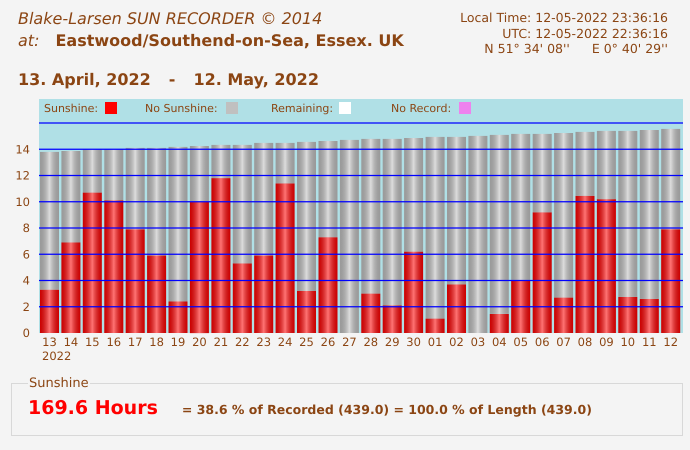 This screenshot has width=690, height=450. What do you see at coordinates (57, 356) in the screenshot?
I see `year-label: 2022` at bounding box center [57, 356].